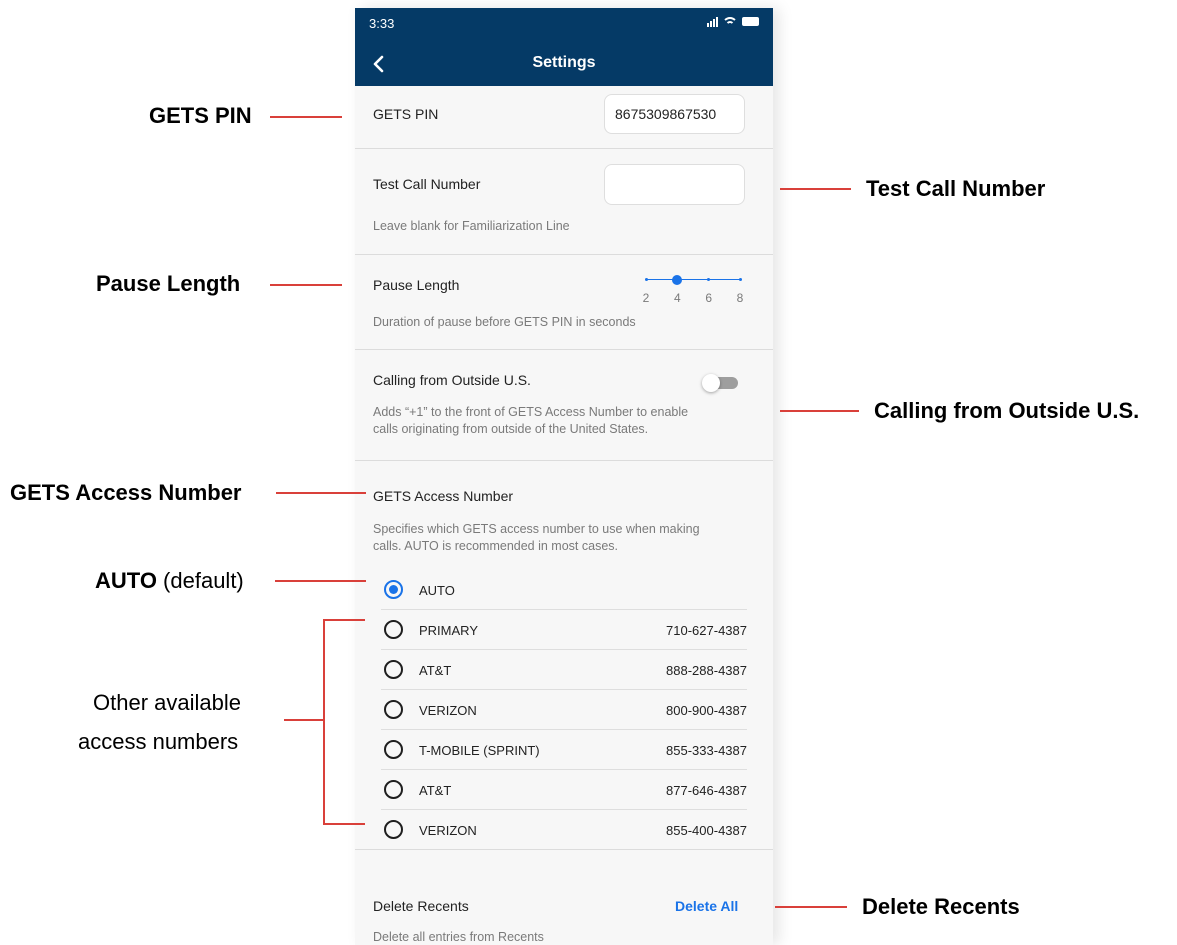  What do you see at coordinates (941, 906) in the screenshot?
I see `annotation-delete-recents: Delete Recents` at bounding box center [941, 906].